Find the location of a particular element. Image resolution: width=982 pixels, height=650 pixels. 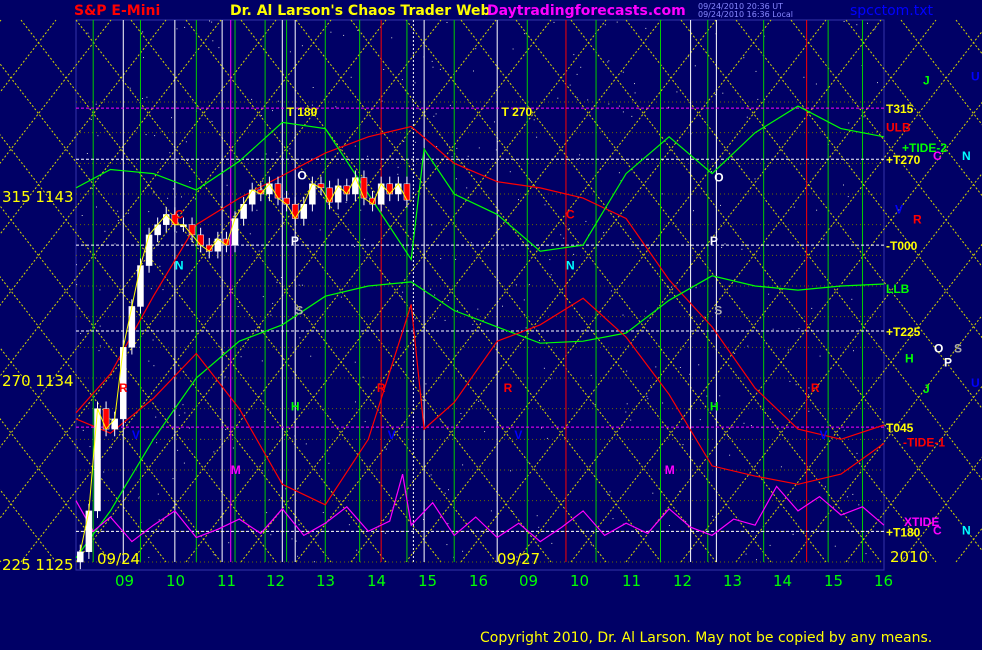

cycle-label: S is located at coordinates (718, 311).